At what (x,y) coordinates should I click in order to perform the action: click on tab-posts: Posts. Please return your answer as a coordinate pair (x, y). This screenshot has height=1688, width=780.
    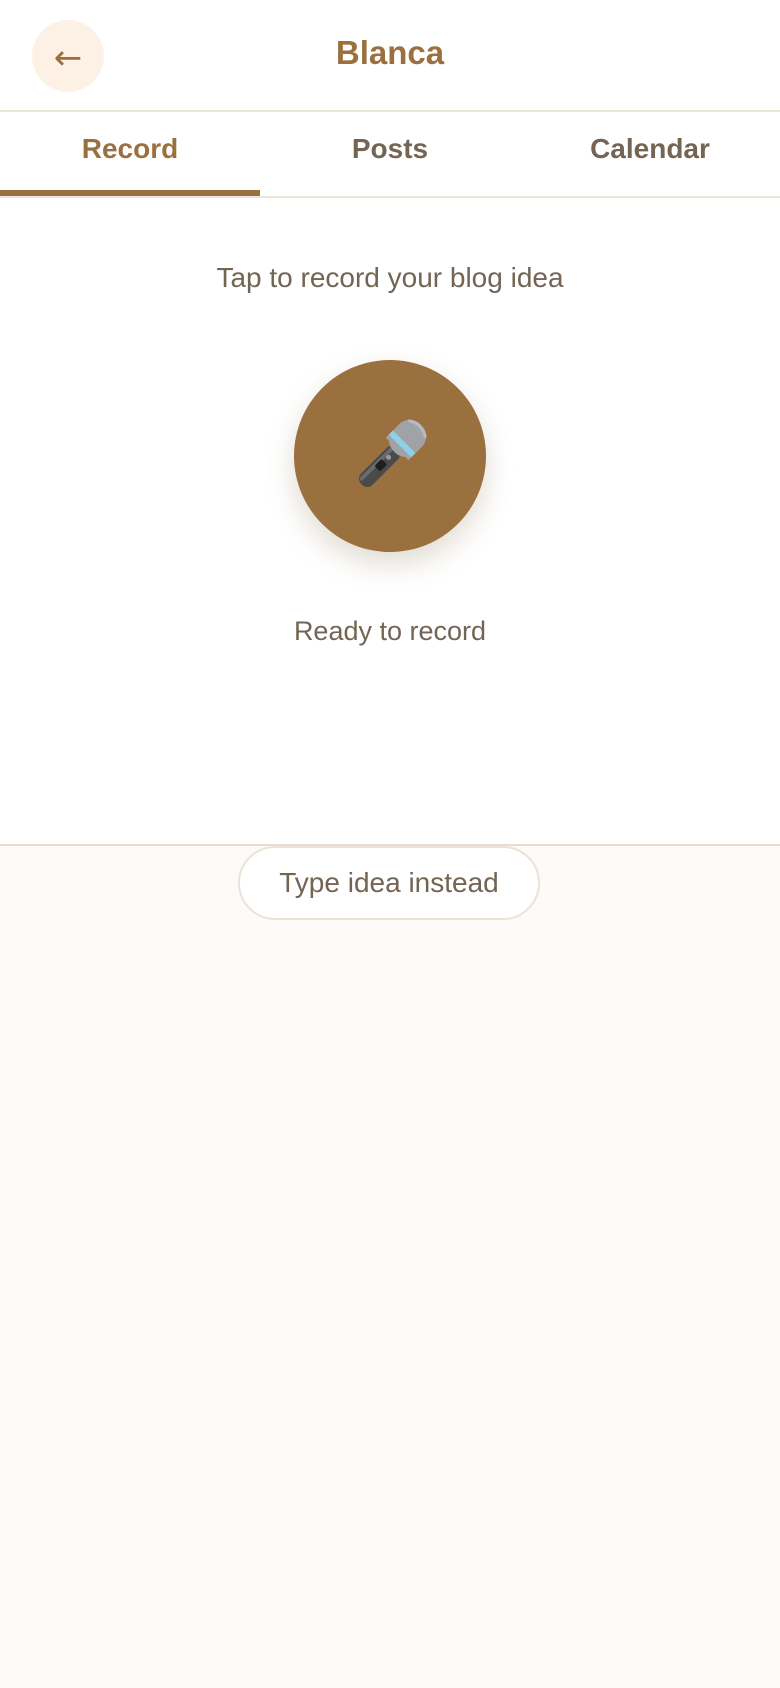
    Looking at the image, I should click on (390, 154).